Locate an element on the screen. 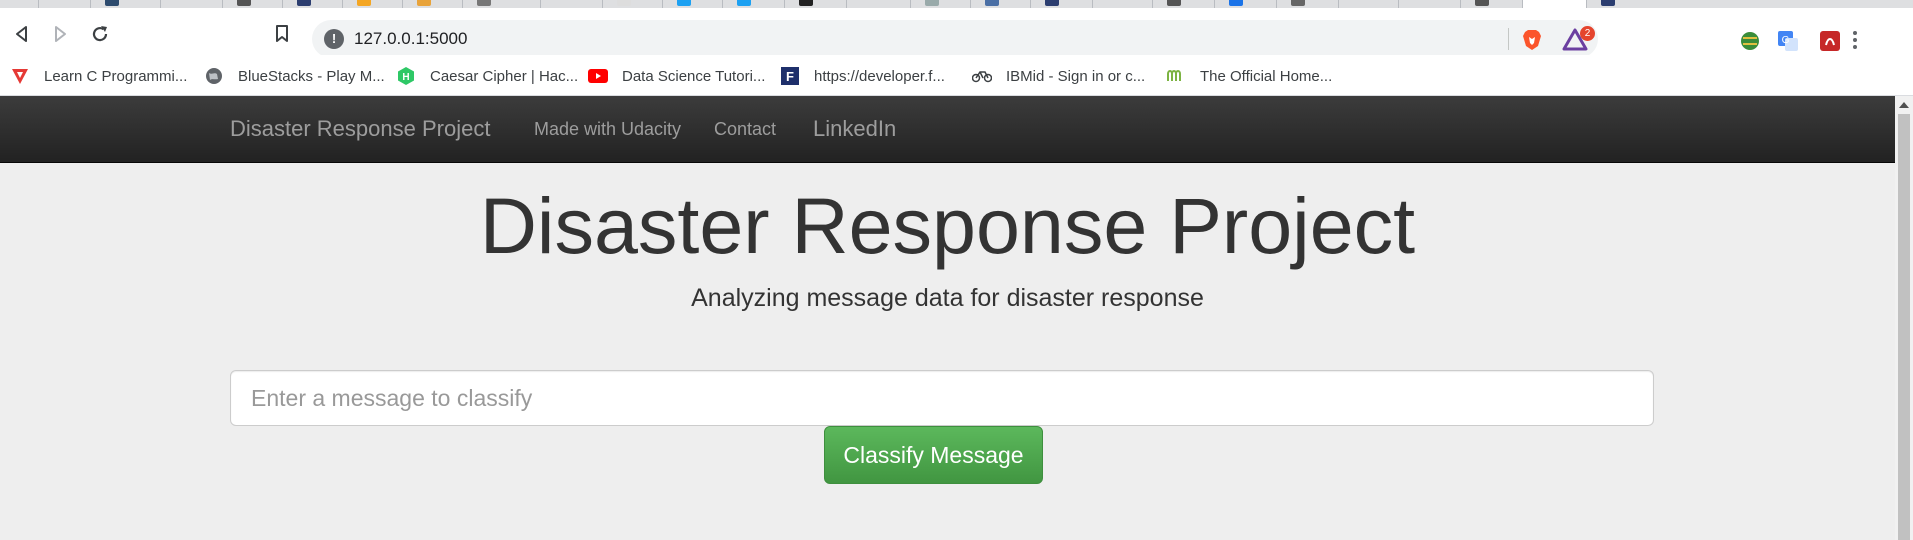 This screenshot has width=1913, height=540. message-input is located at coordinates (942, 398).